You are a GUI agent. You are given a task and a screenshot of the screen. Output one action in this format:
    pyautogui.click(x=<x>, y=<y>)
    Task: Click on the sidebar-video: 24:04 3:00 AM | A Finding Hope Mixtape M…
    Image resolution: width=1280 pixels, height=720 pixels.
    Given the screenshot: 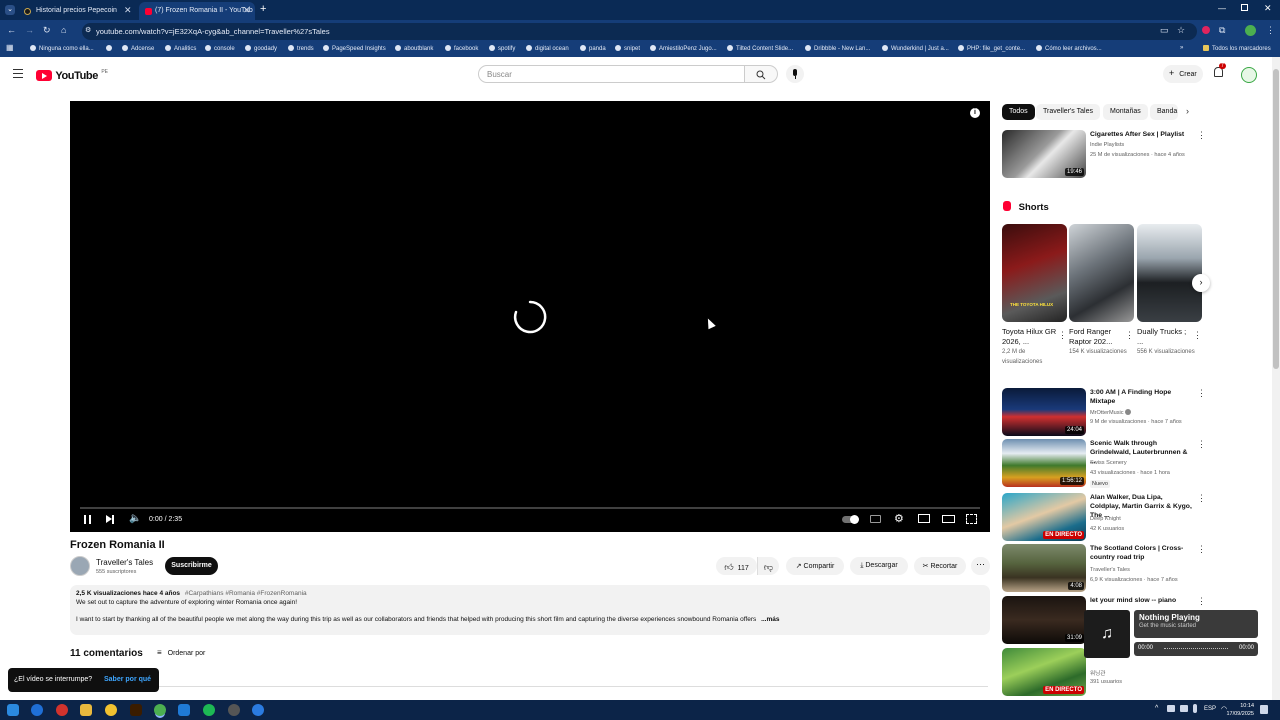 What is the action you would take?
    pyautogui.click(x=1104, y=412)
    